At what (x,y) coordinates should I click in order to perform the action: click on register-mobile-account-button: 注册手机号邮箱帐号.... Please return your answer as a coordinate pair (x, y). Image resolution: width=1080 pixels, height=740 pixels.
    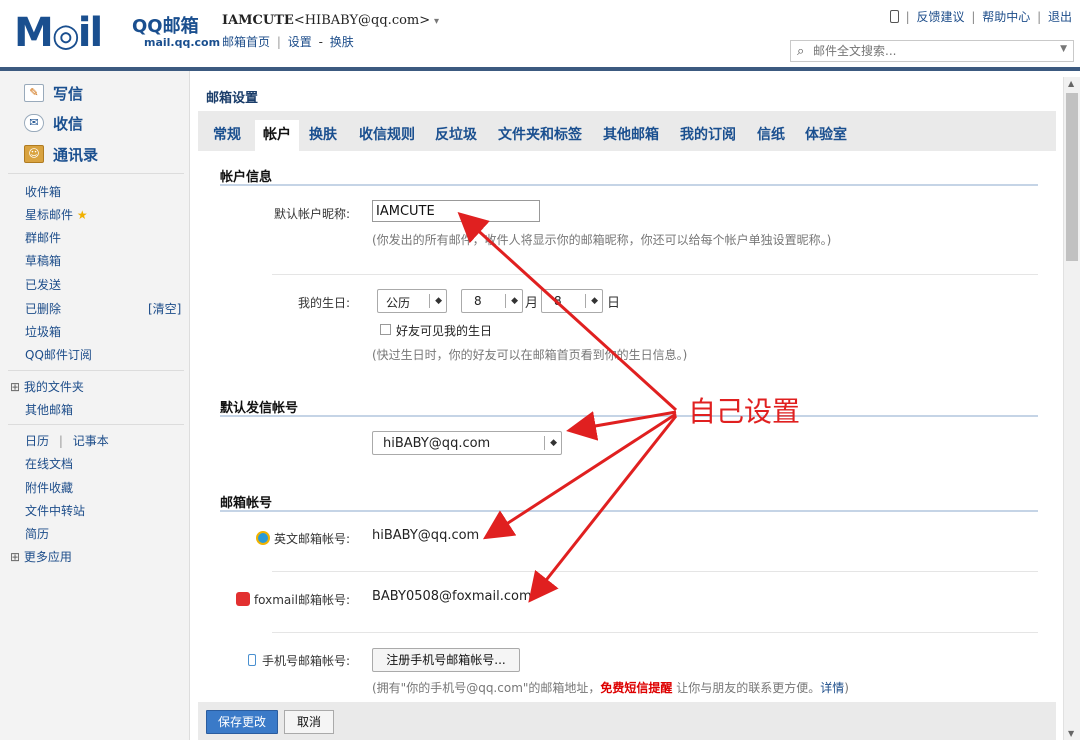
    Looking at the image, I should click on (446, 660).